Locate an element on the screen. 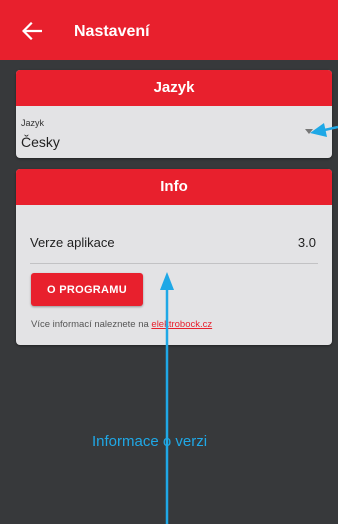  language-select-label: Jazyk is located at coordinates (33, 123).